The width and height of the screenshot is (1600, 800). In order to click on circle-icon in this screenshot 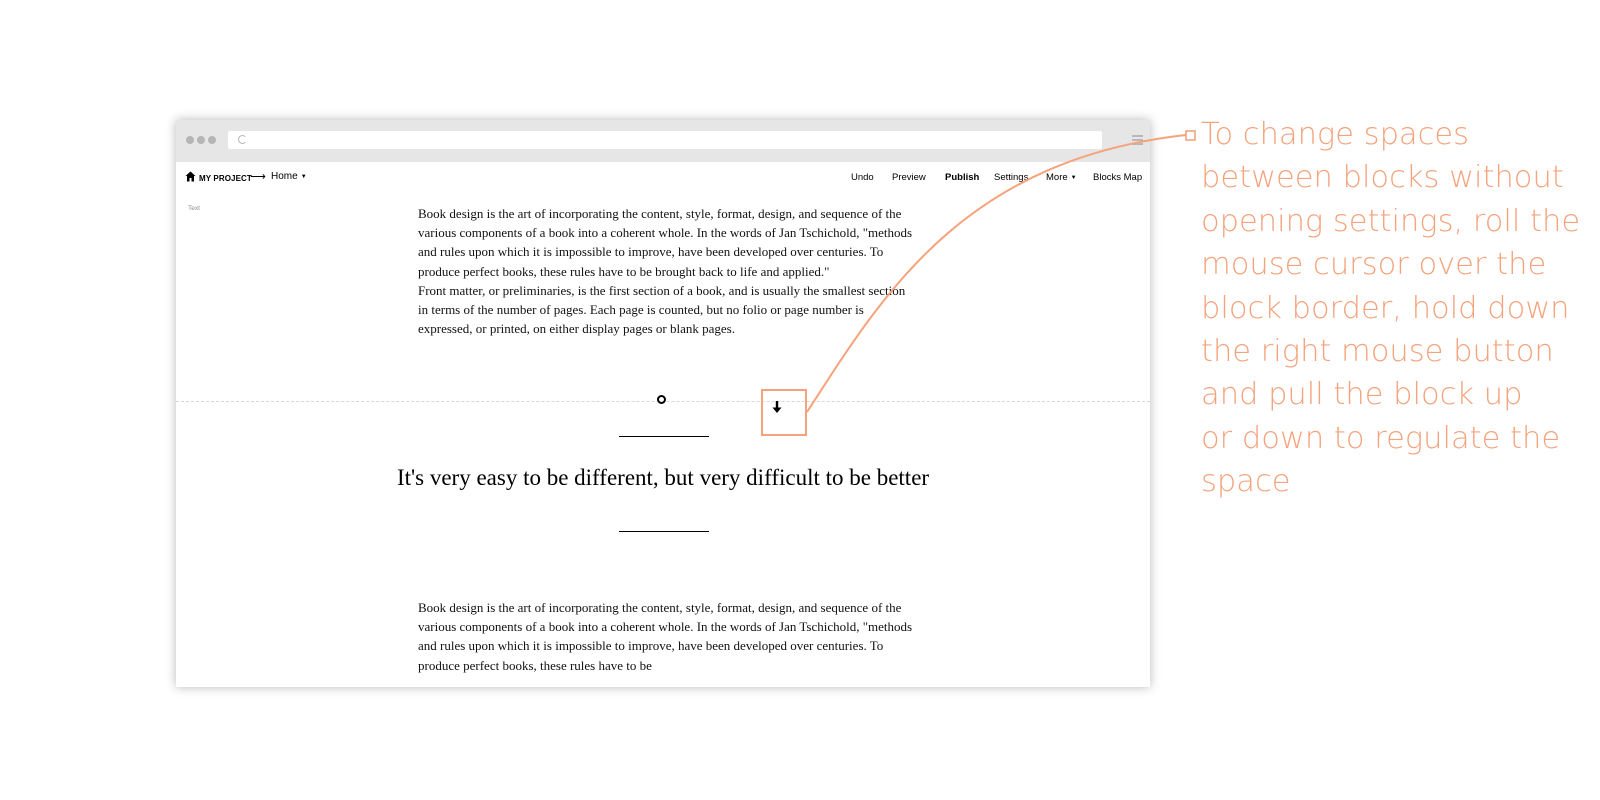, I will do `click(661, 399)`.